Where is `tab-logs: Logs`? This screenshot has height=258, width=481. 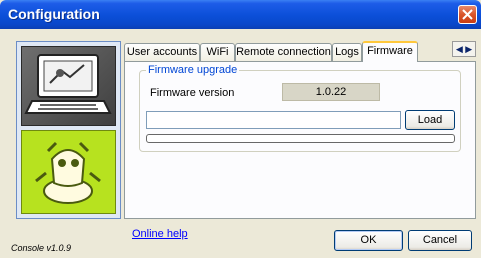
tab-logs: Logs is located at coordinates (347, 52).